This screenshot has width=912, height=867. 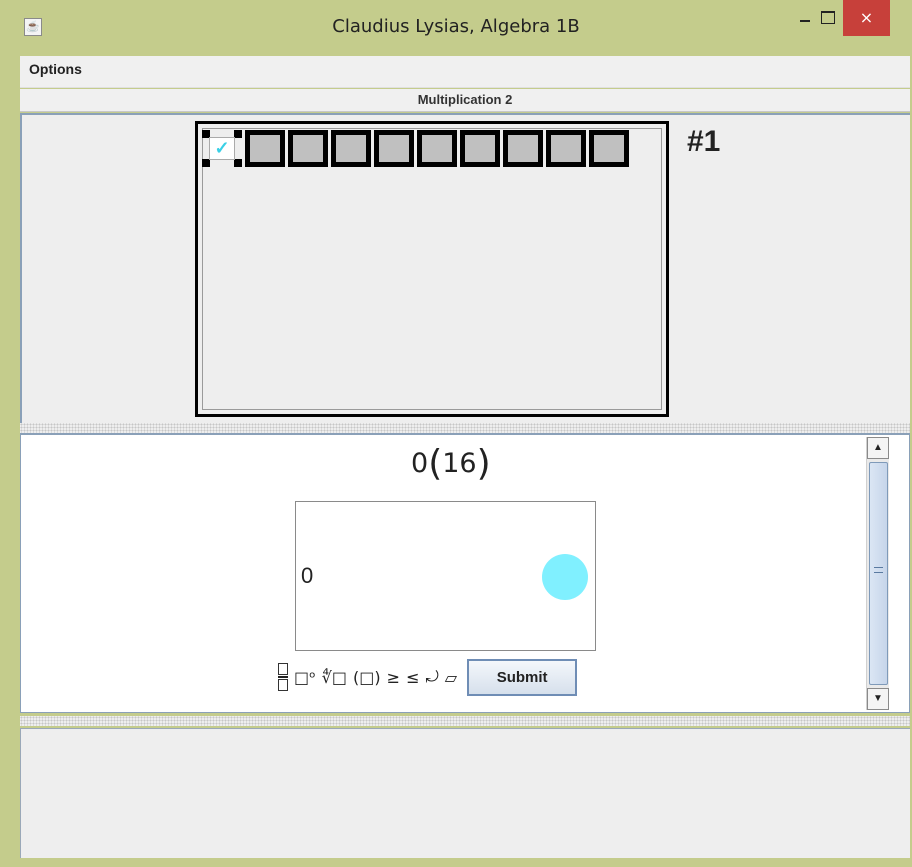 What do you see at coordinates (393, 677) in the screenshot?
I see `greater-equal-icon: ≥` at bounding box center [393, 677].